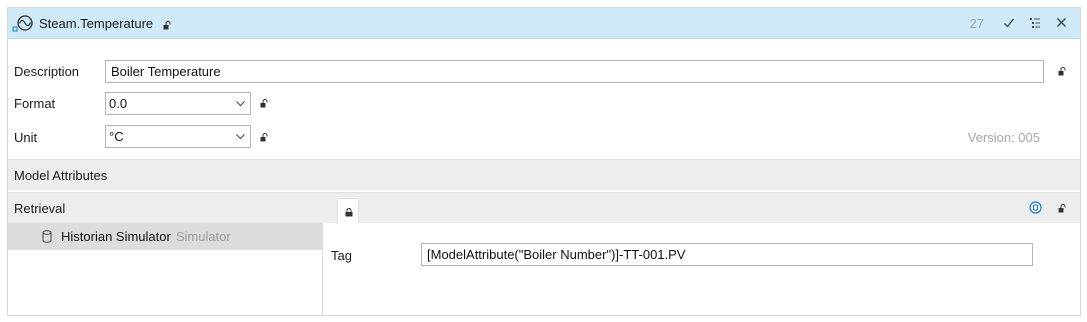  I want to click on unit-select: °C, so click(178, 136).